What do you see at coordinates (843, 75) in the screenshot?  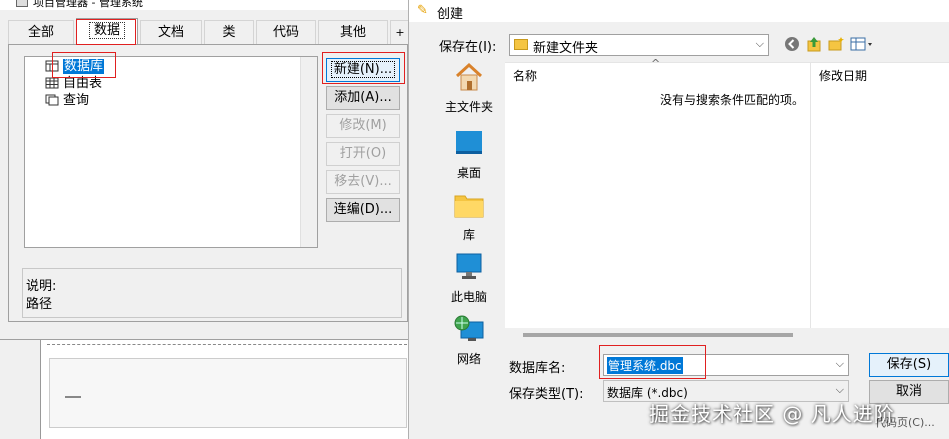 I see `column-header-date: 修改日期` at bounding box center [843, 75].